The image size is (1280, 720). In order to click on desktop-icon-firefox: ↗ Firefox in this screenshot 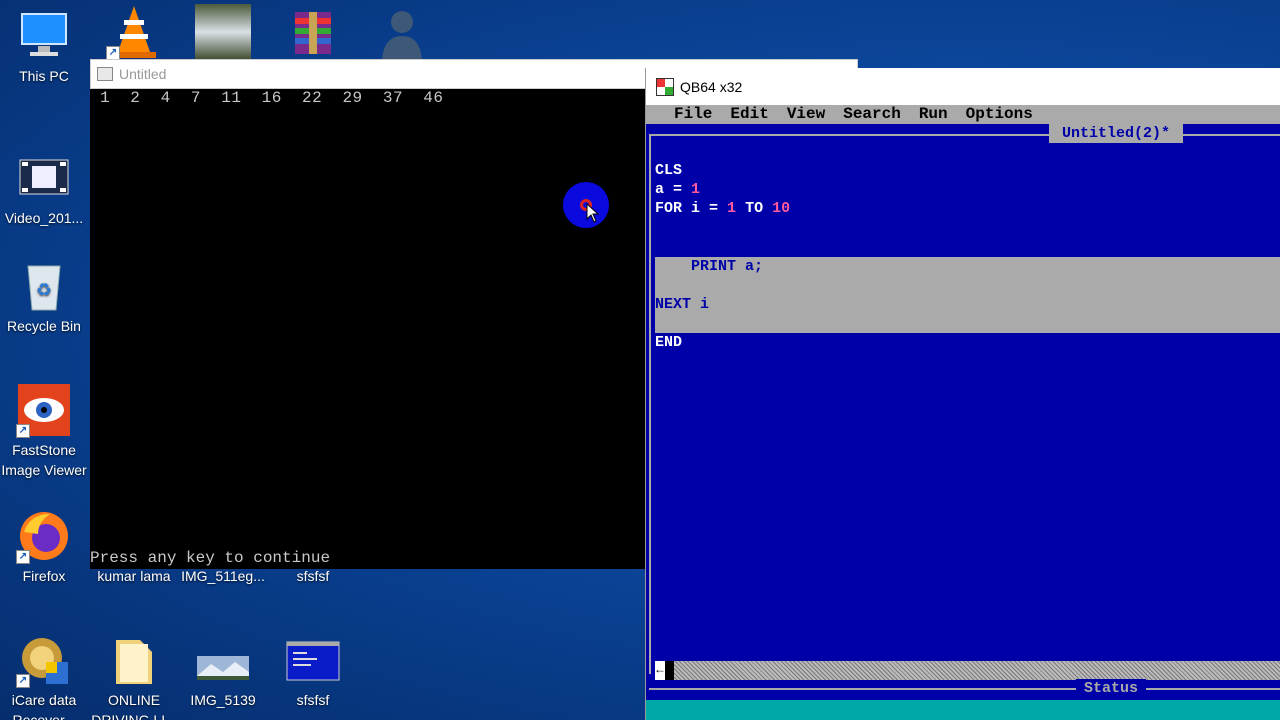, I will do `click(46, 547)`.